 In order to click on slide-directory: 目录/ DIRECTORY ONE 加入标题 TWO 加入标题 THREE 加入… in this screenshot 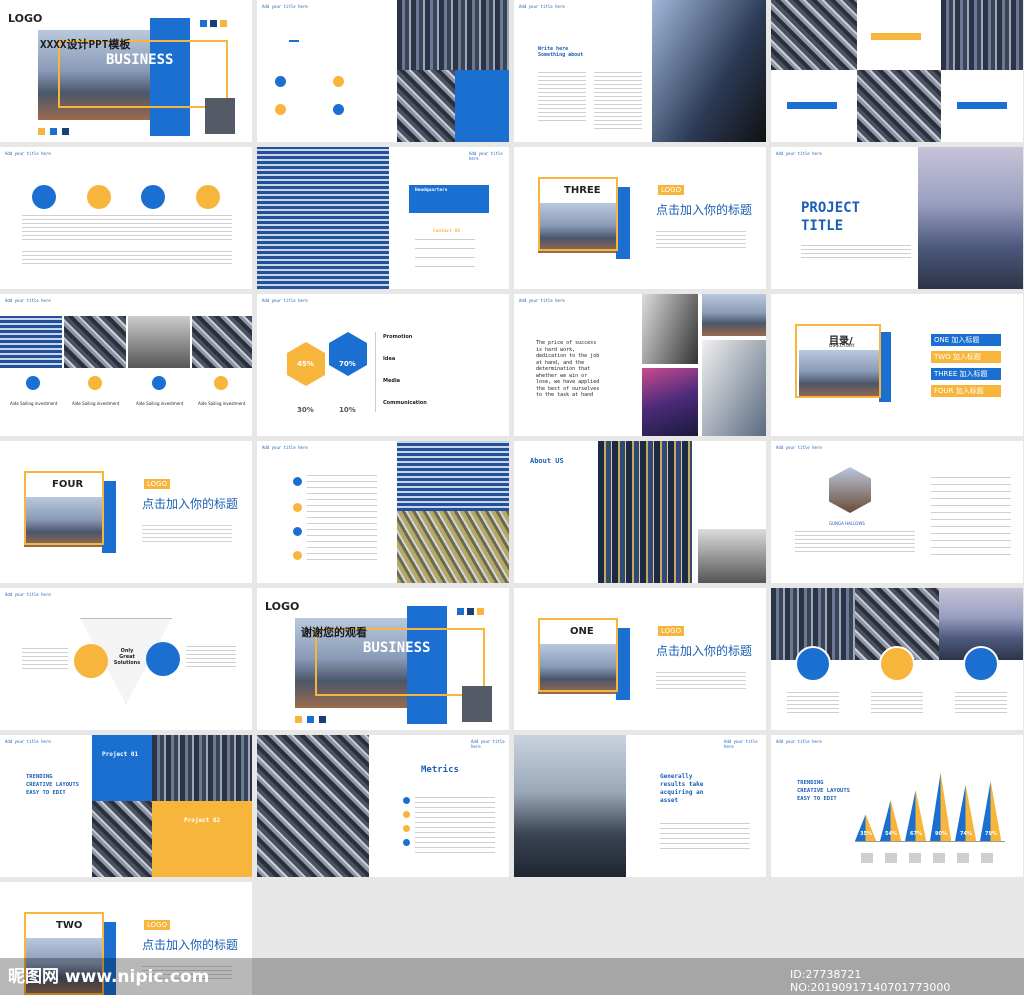, I will do `click(897, 365)`.